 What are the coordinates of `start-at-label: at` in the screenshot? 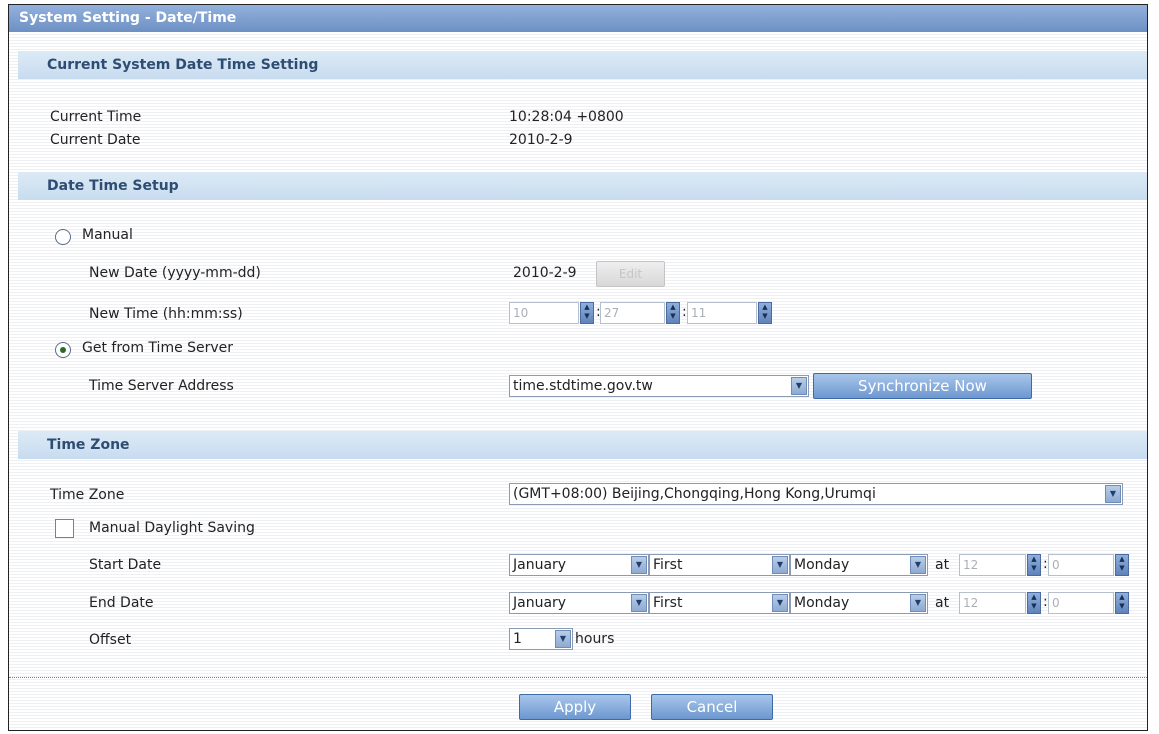 It's located at (942, 565).